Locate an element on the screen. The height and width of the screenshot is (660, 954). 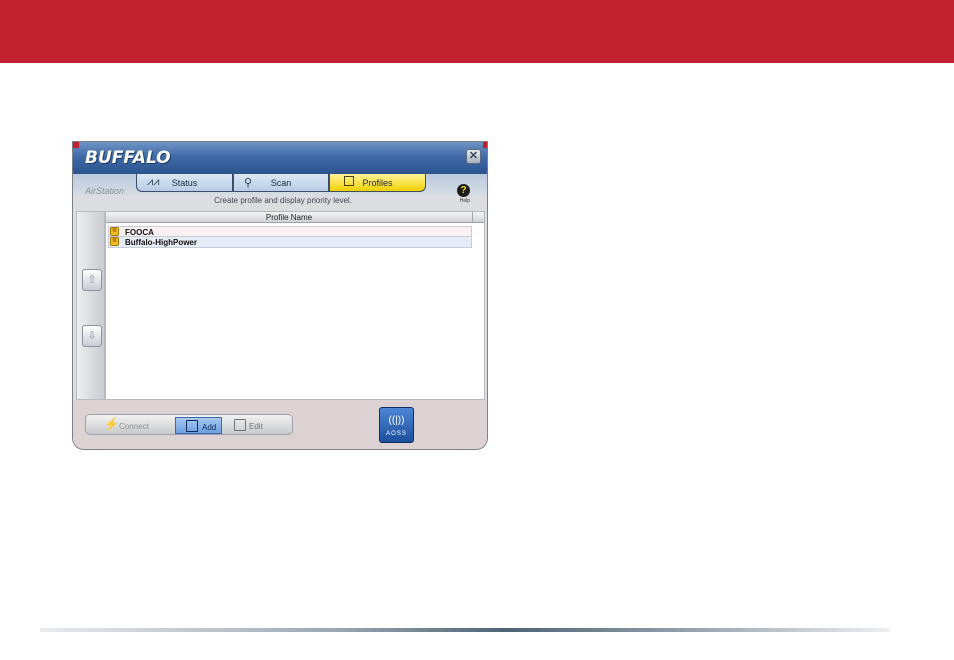
tab-profiles-label: Profiles is located at coordinates (377, 183).